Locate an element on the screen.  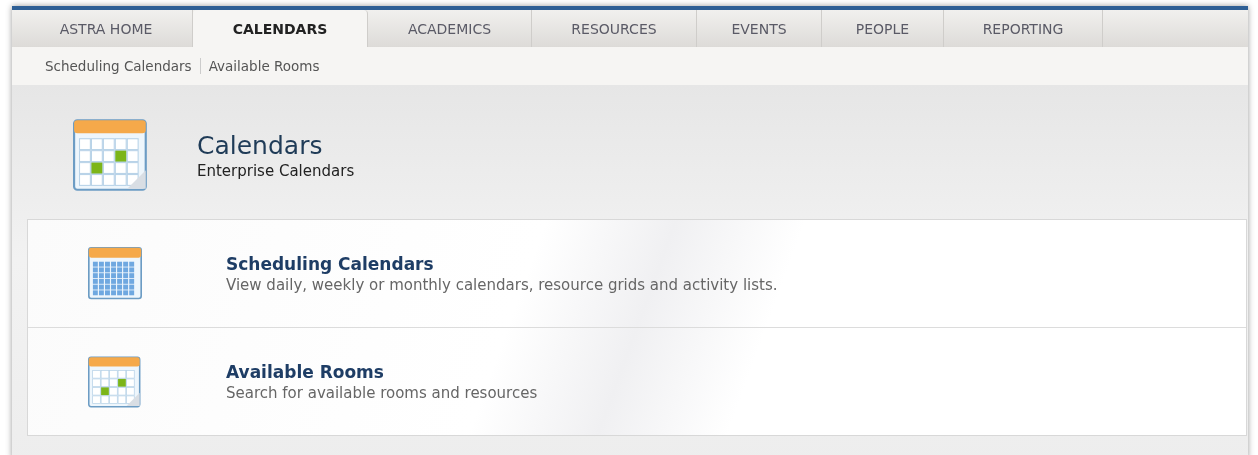
menu-description: Search for available rooms and resources is located at coordinates (382, 392).